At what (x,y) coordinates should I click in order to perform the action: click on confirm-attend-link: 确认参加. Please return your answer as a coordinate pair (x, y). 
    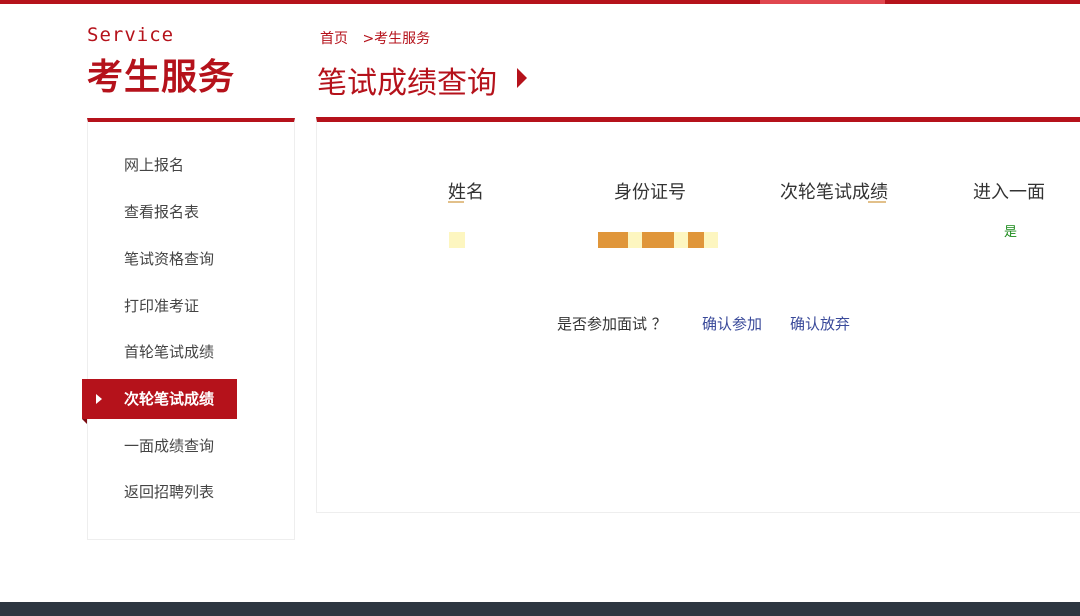
    Looking at the image, I should click on (732, 323).